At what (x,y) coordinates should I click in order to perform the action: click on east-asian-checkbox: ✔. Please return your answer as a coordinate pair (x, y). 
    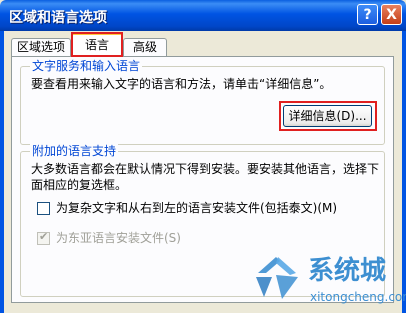
    Looking at the image, I should click on (43, 237).